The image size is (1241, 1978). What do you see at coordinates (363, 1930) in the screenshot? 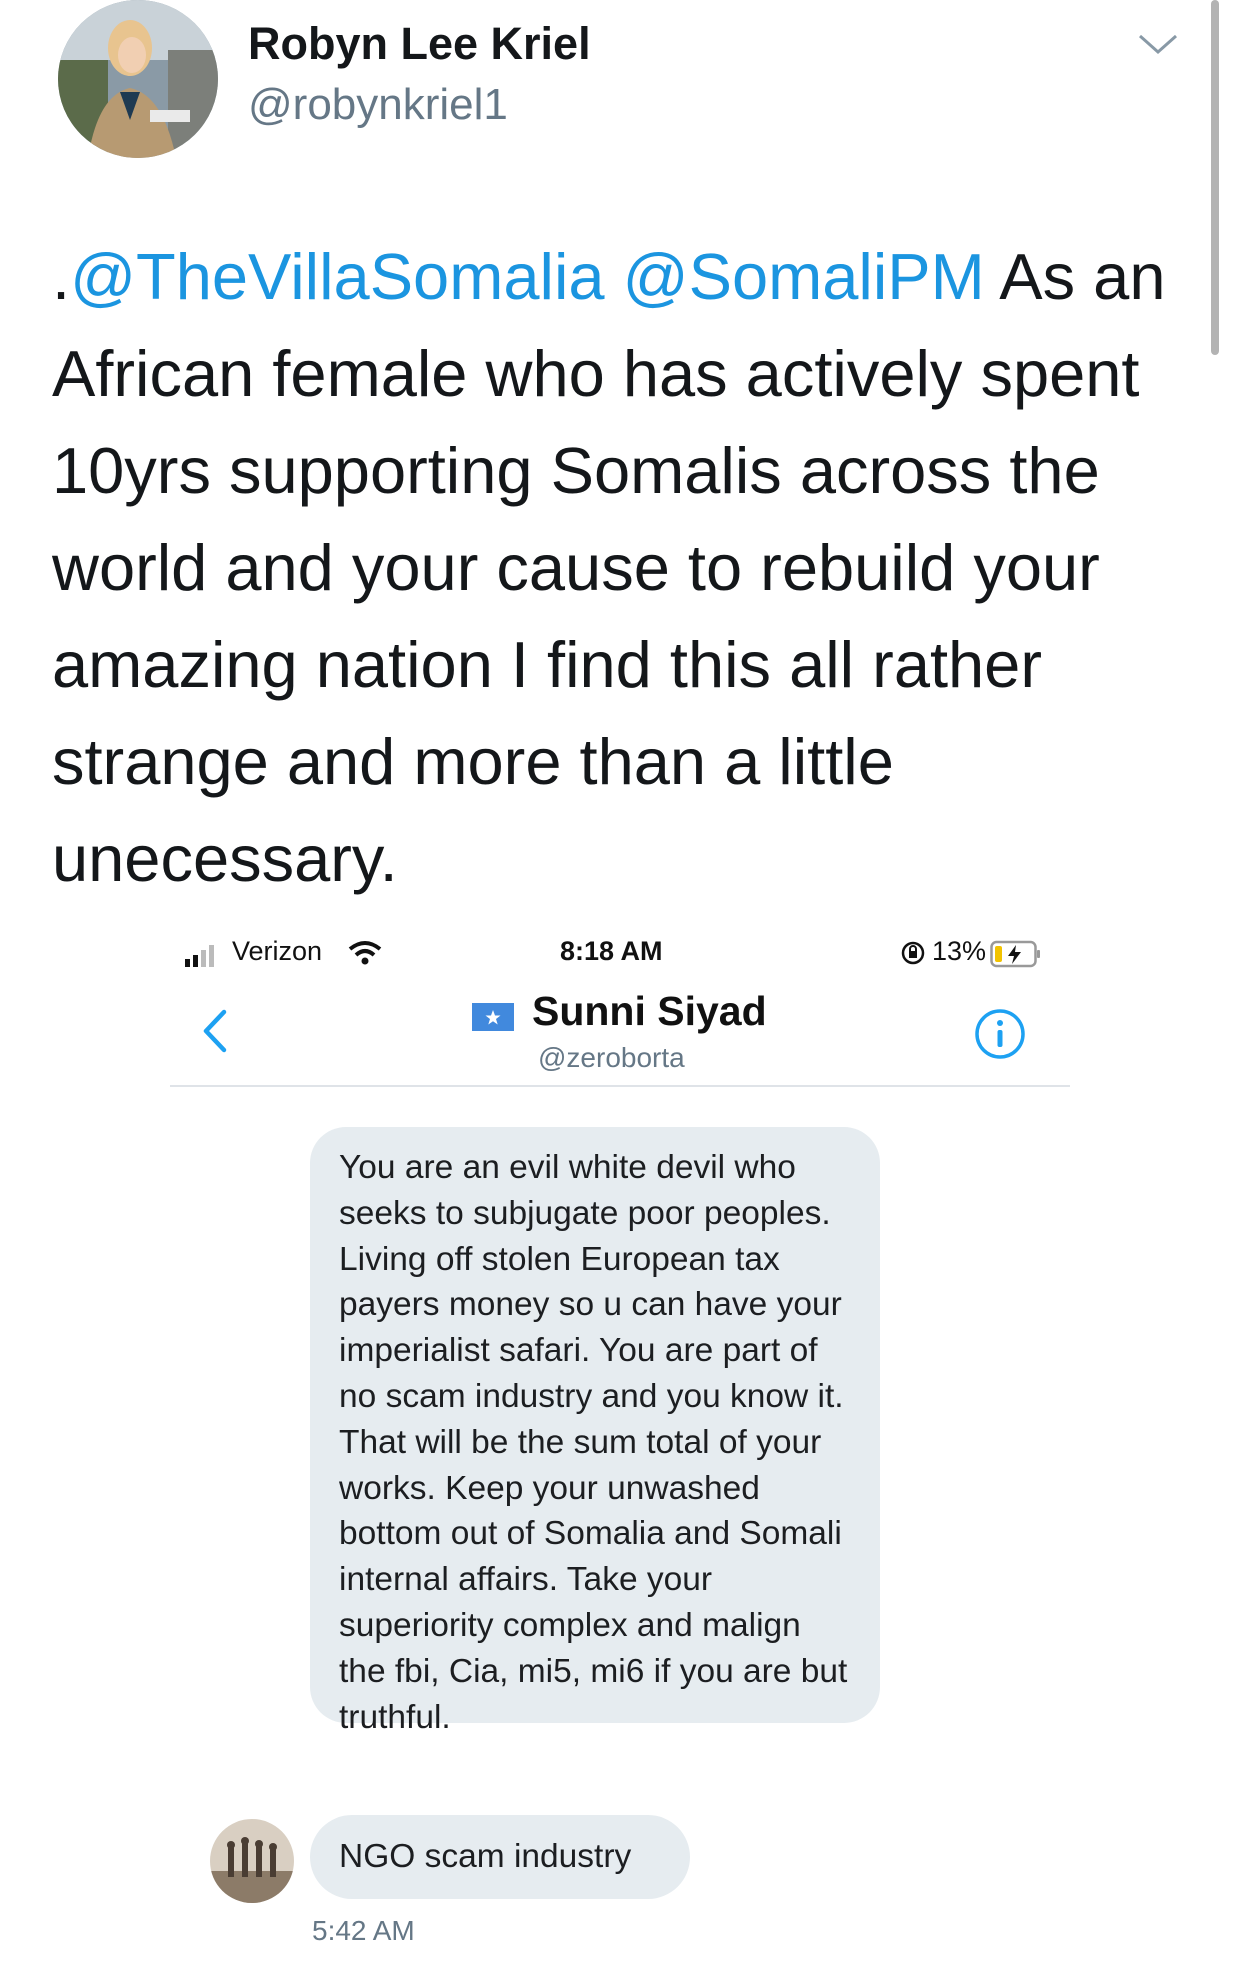
I see `message-timestamp: 5:42 AM` at bounding box center [363, 1930].